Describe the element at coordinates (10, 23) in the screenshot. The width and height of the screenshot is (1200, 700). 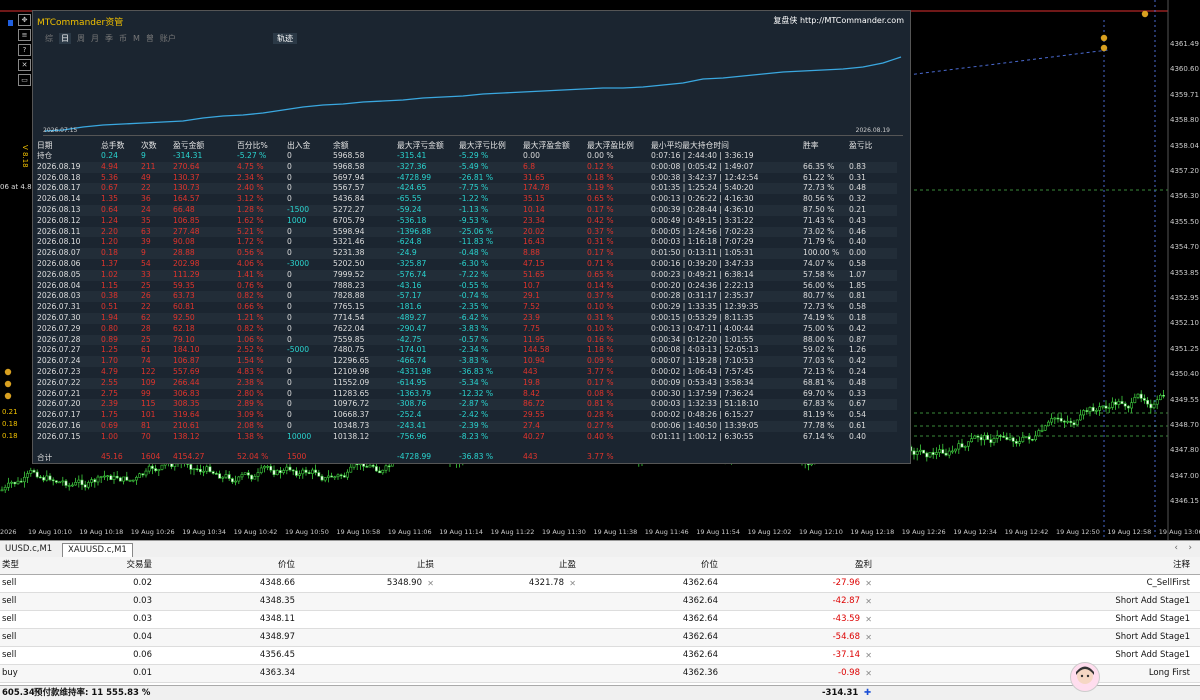
I see `order-marker-icon` at that location.